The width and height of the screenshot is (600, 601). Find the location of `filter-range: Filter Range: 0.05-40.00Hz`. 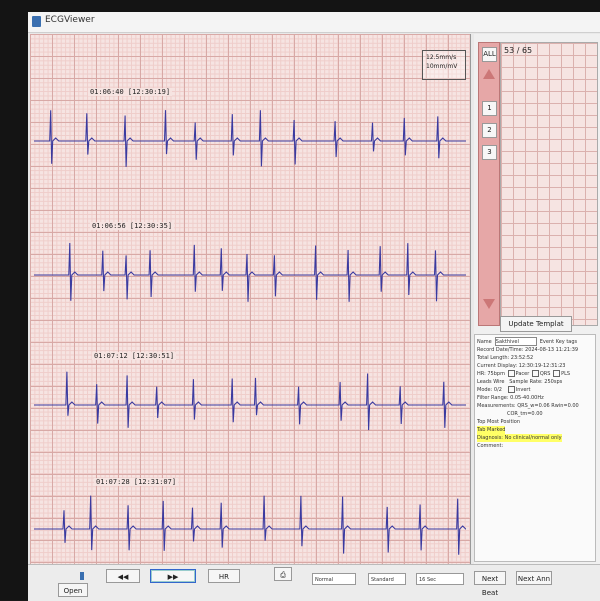

filter-range: Filter Range: 0.05-40.00Hz is located at coordinates (510, 398).